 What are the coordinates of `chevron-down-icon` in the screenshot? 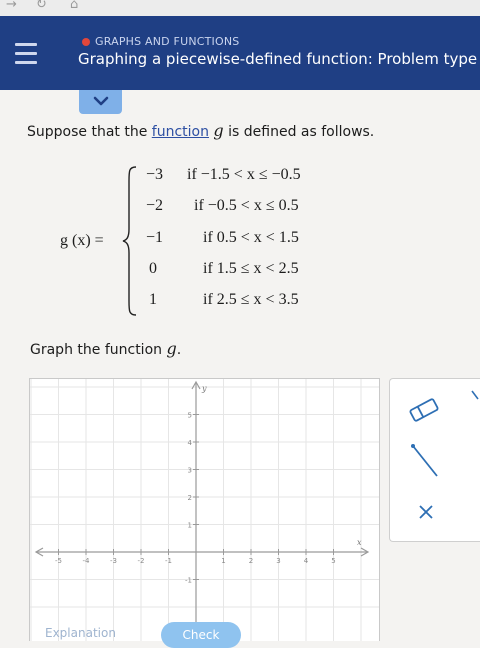 It's located at (101, 101).